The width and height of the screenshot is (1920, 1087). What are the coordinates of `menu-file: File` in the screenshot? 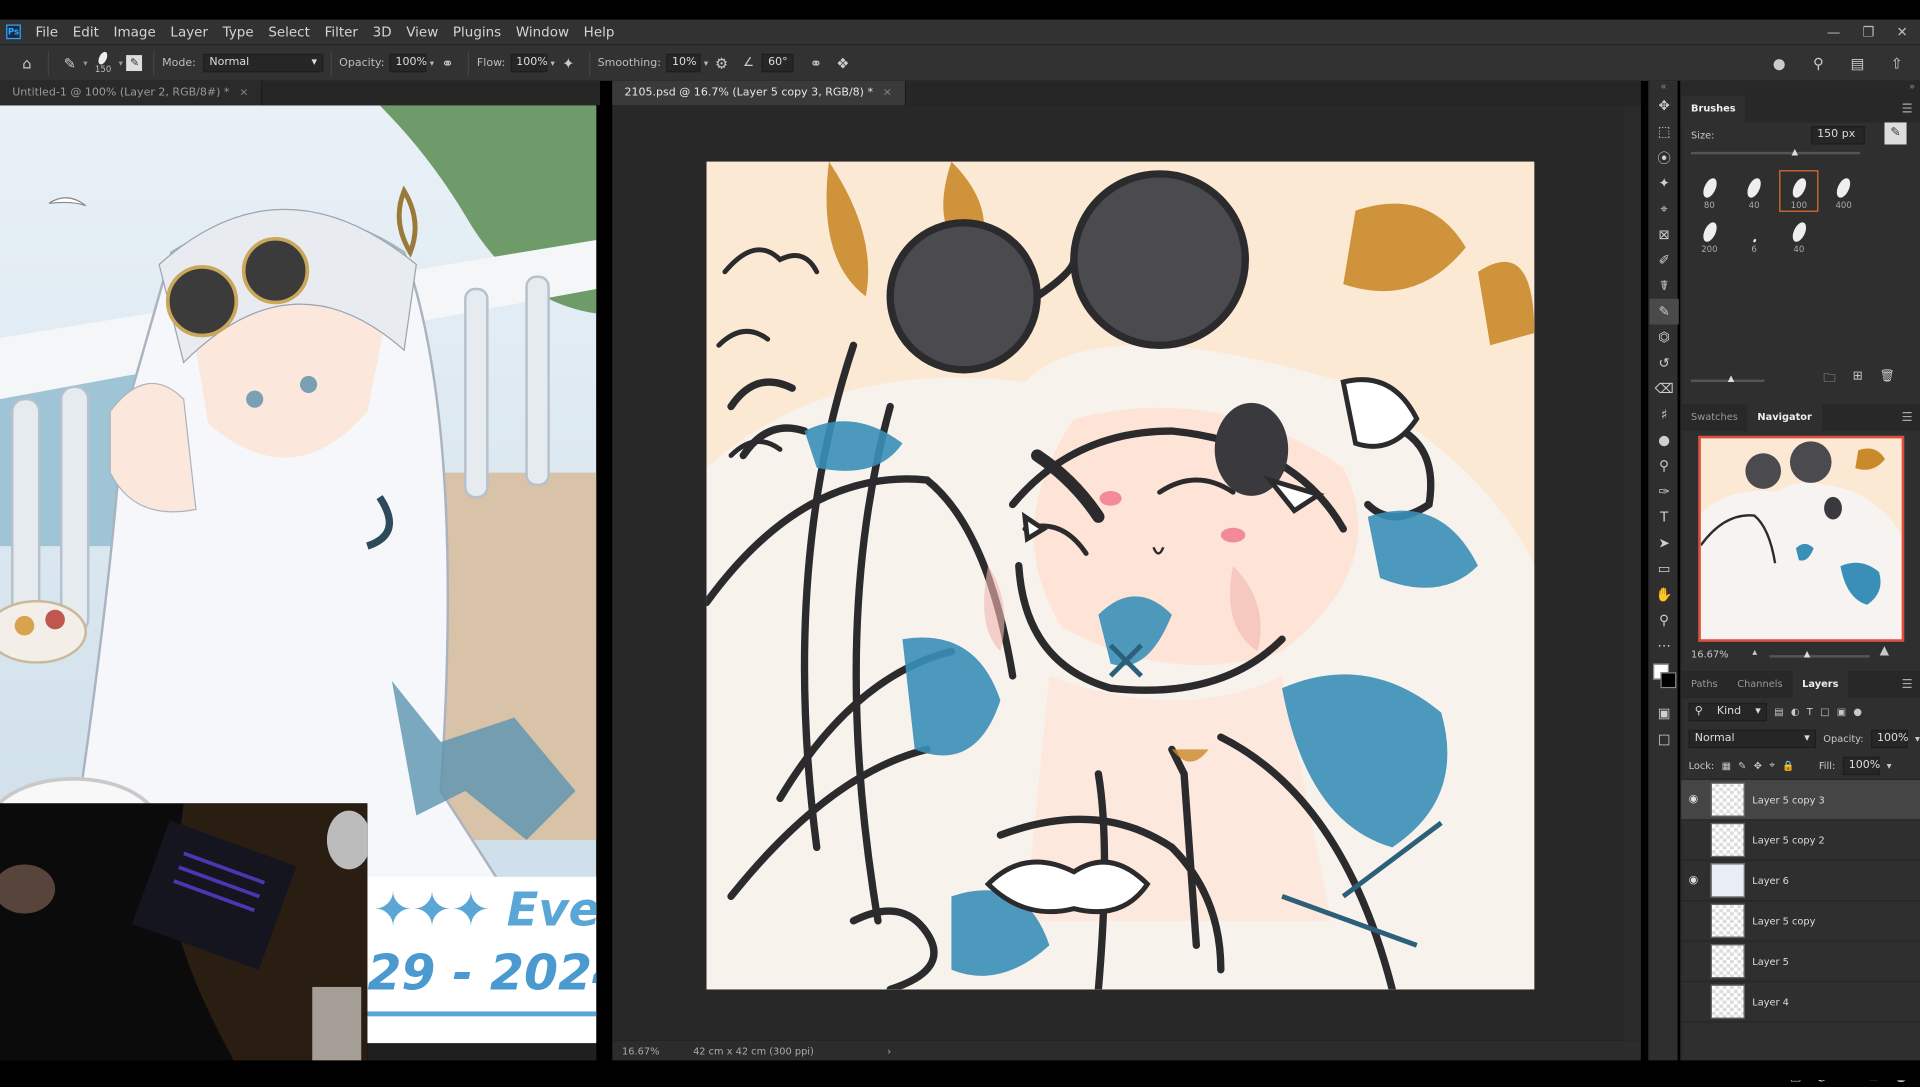 It's located at (46, 32).